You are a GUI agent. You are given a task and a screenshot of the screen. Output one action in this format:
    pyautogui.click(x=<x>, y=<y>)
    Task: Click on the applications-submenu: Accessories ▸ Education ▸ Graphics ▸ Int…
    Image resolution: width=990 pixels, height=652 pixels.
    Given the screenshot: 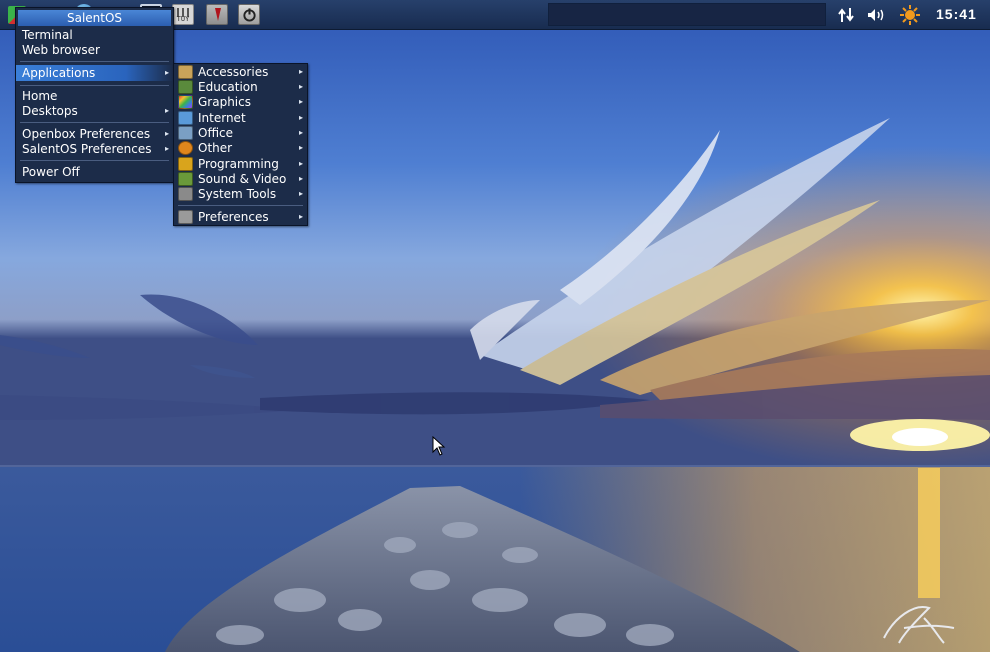 What is the action you would take?
    pyautogui.click(x=240, y=144)
    